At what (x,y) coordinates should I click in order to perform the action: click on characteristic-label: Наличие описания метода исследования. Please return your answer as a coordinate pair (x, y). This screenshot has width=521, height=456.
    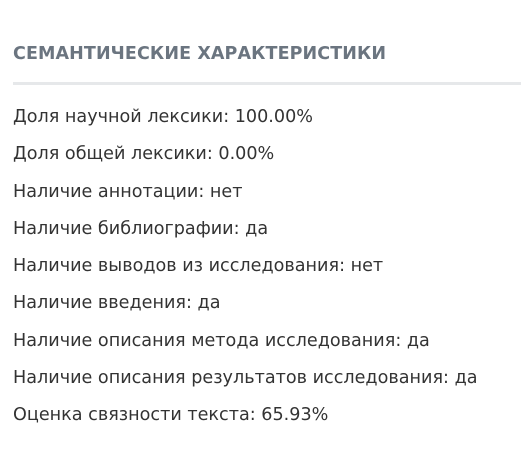
    Looking at the image, I should click on (204, 340).